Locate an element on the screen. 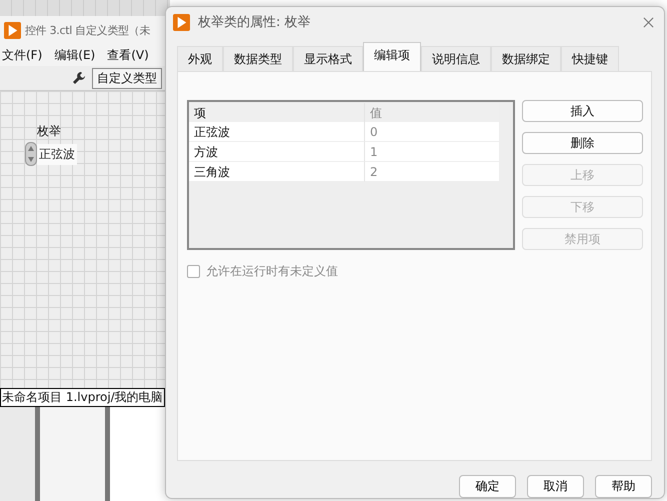 This screenshot has height=501, width=667. tab: 显示格式 is located at coordinates (328, 59).